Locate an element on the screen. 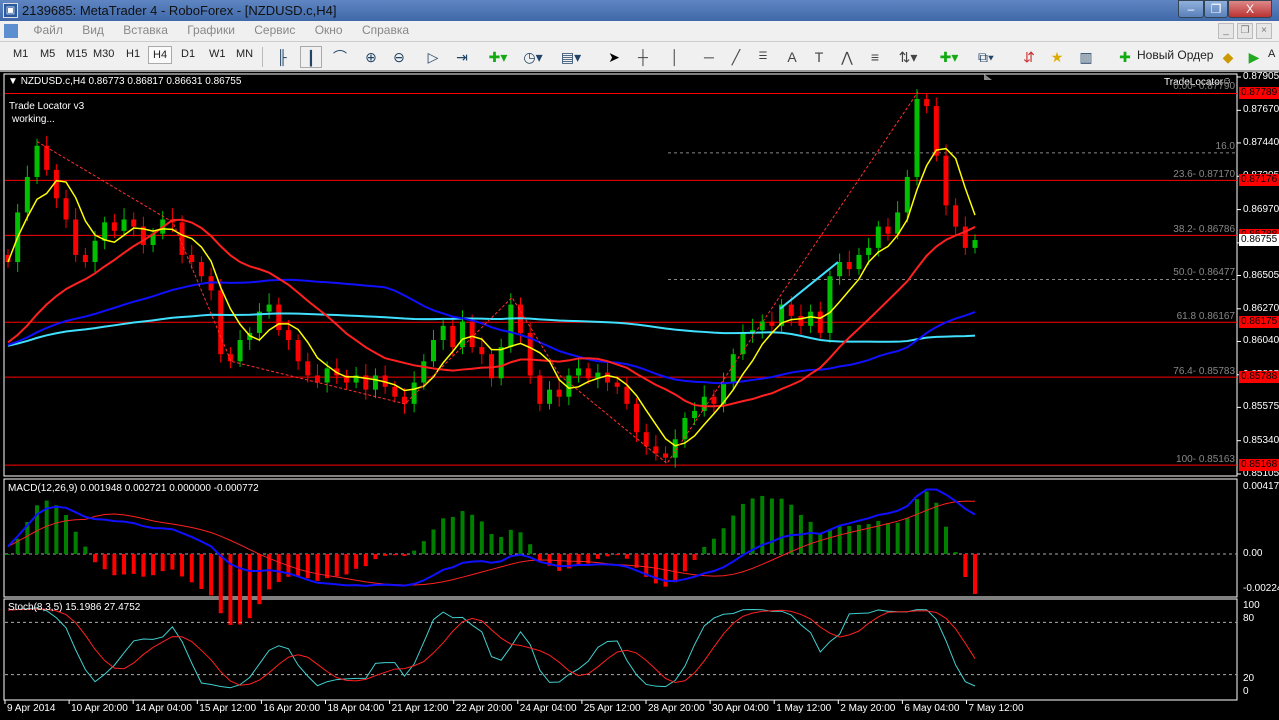 The width and height of the screenshot is (1279, 720). tf-m30: M30 is located at coordinates (103, 54).